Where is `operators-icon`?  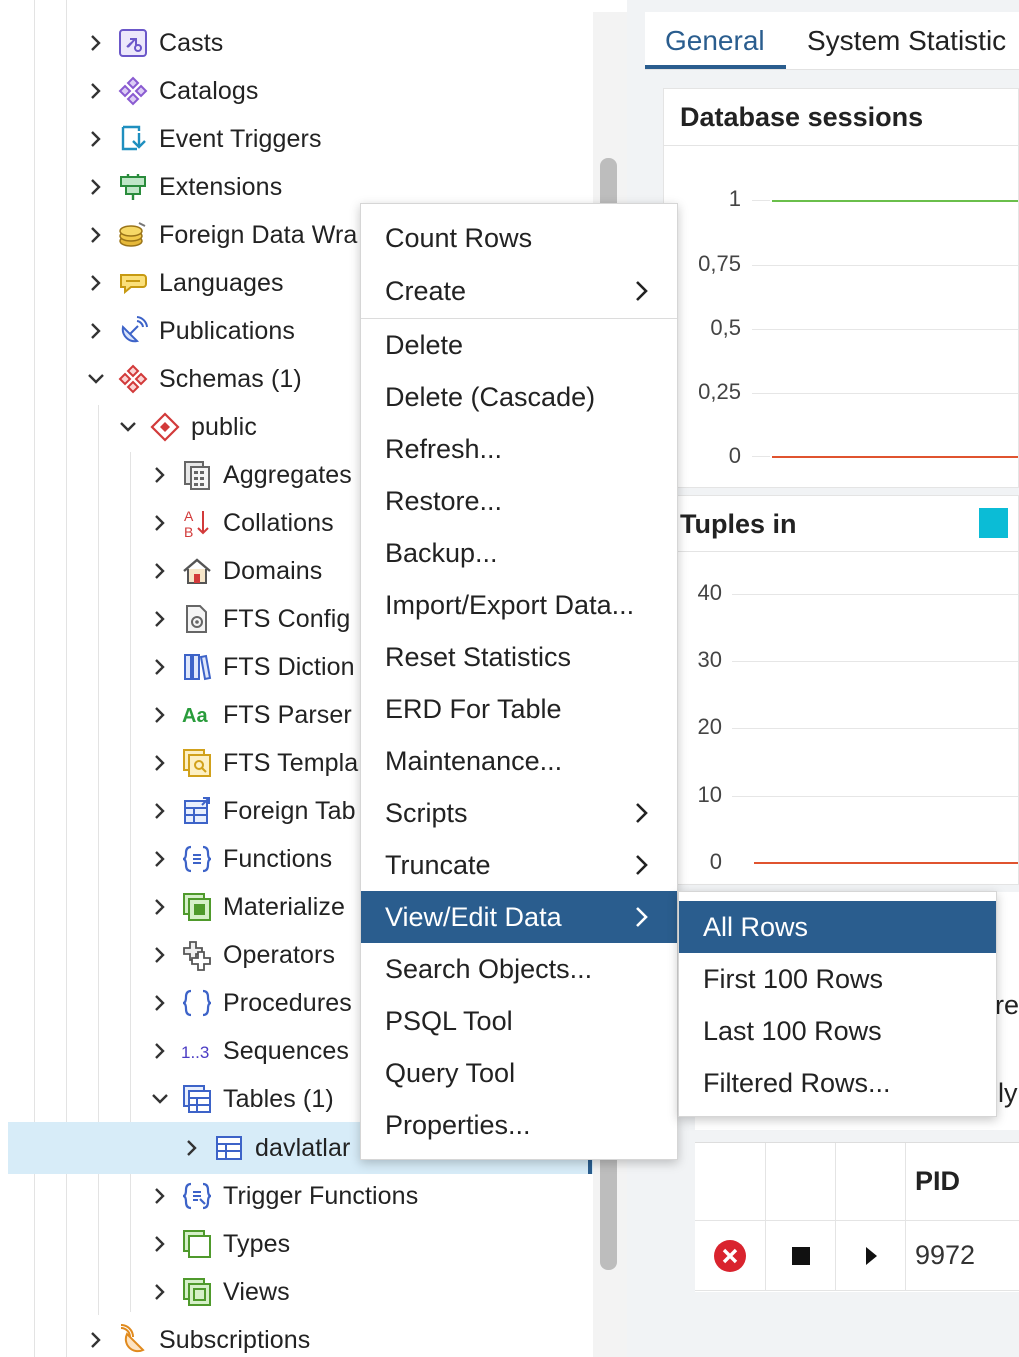
operators-icon is located at coordinates (197, 955).